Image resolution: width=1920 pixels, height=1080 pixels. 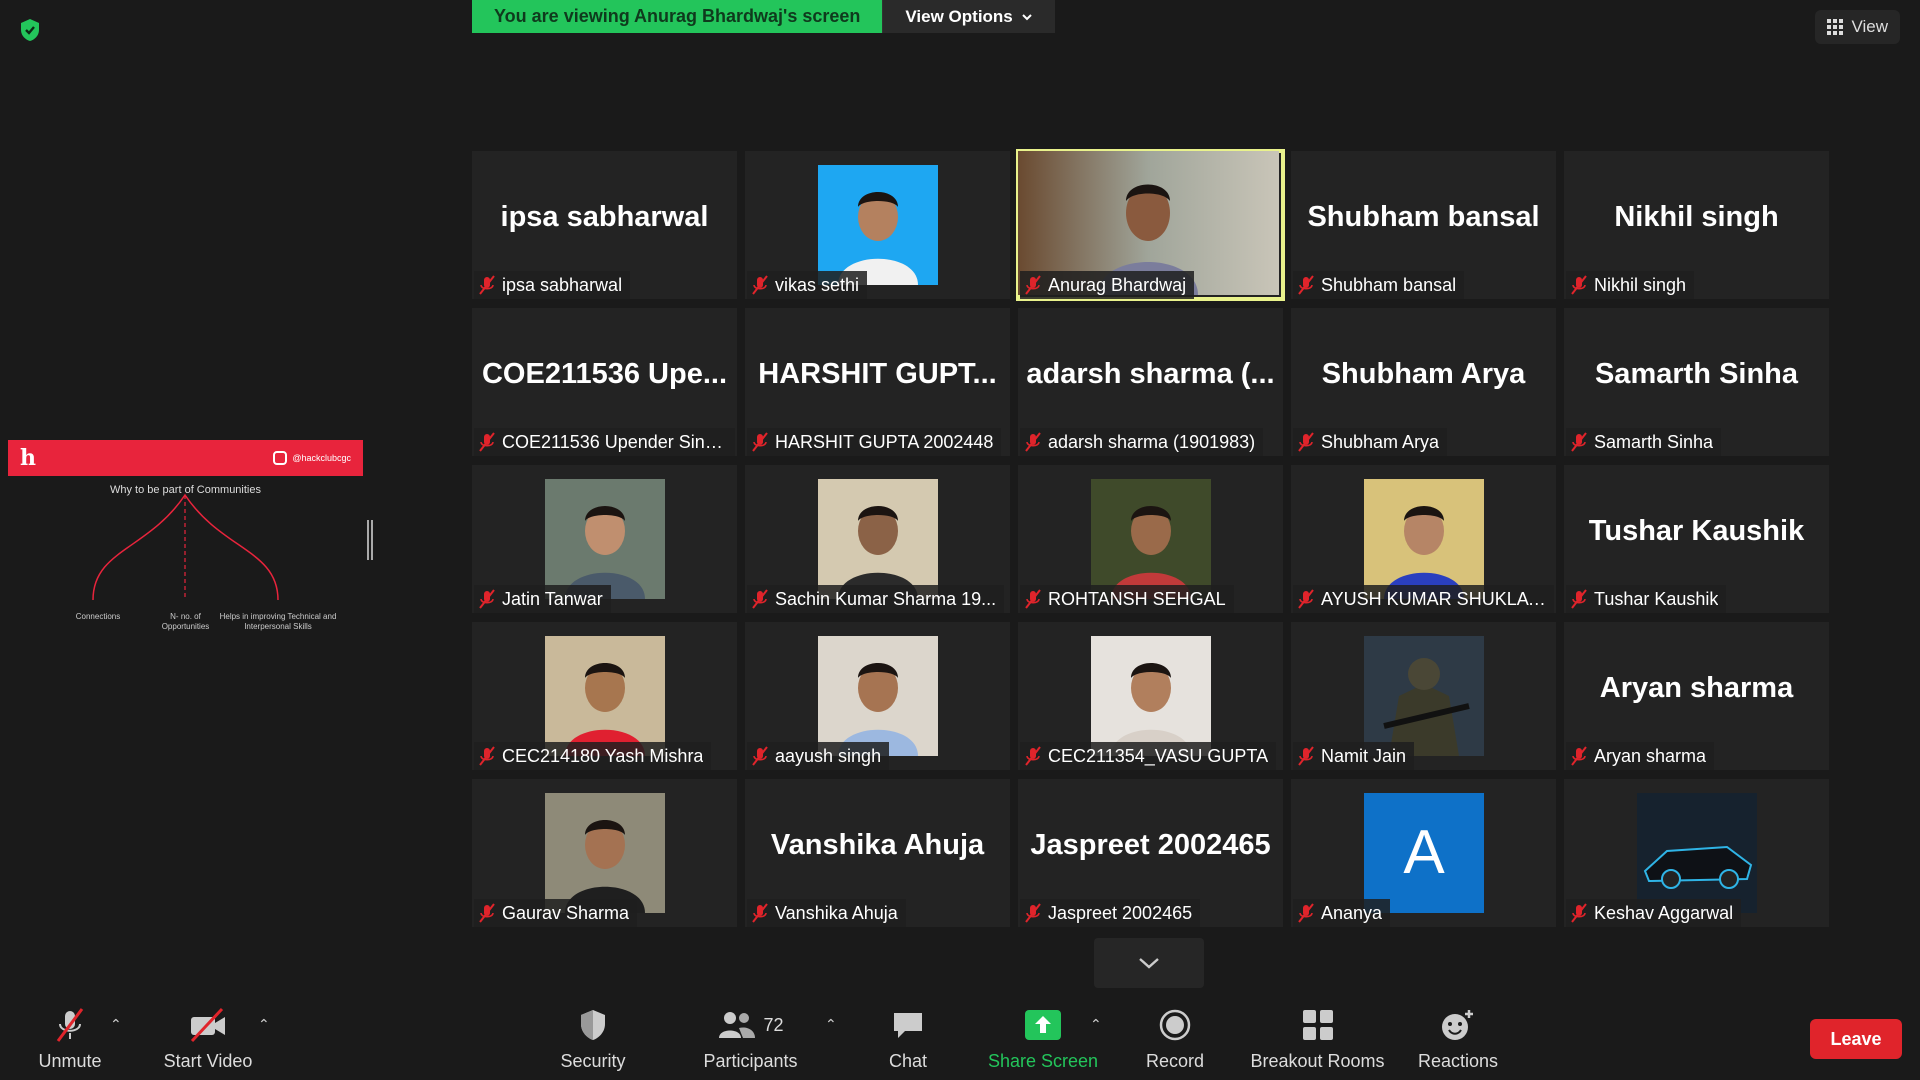 I want to click on participant-display-name: ipsa sabharwal, so click(x=604, y=217).